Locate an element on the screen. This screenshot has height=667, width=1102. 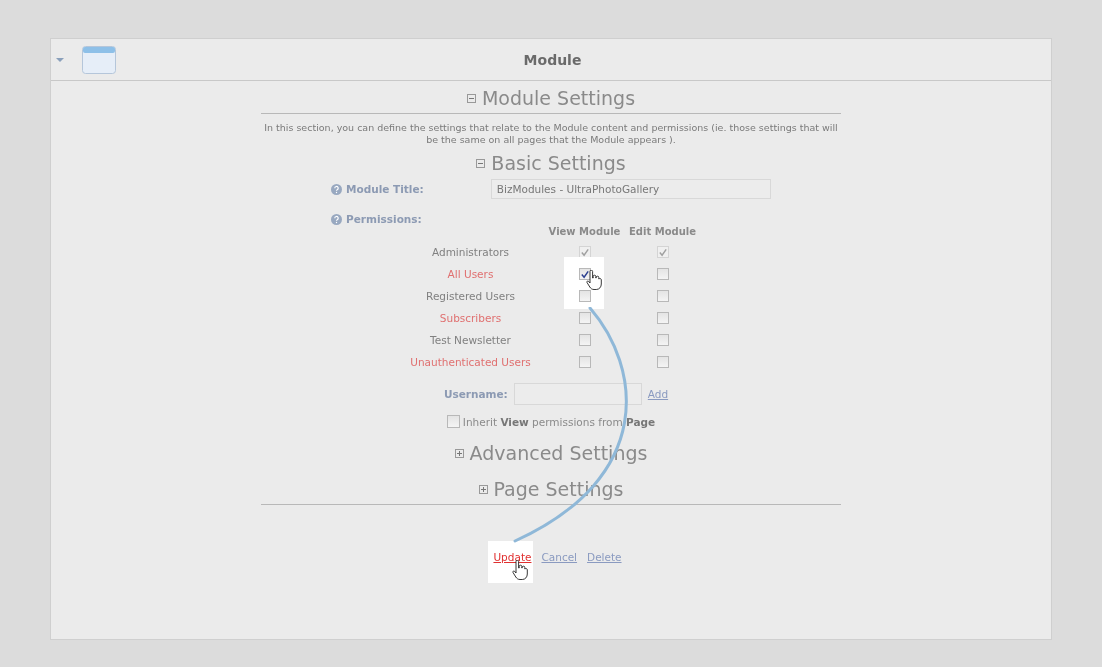
action-link: Cancel is located at coordinates (559, 557).